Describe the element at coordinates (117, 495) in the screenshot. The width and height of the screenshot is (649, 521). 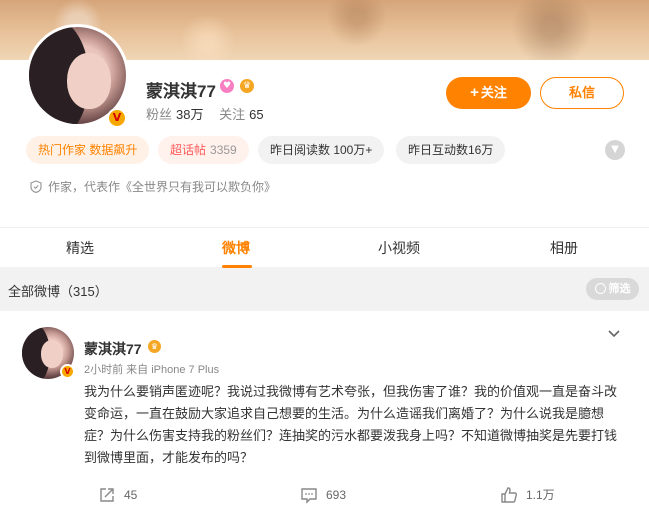
I see `repost-button: 45` at that location.